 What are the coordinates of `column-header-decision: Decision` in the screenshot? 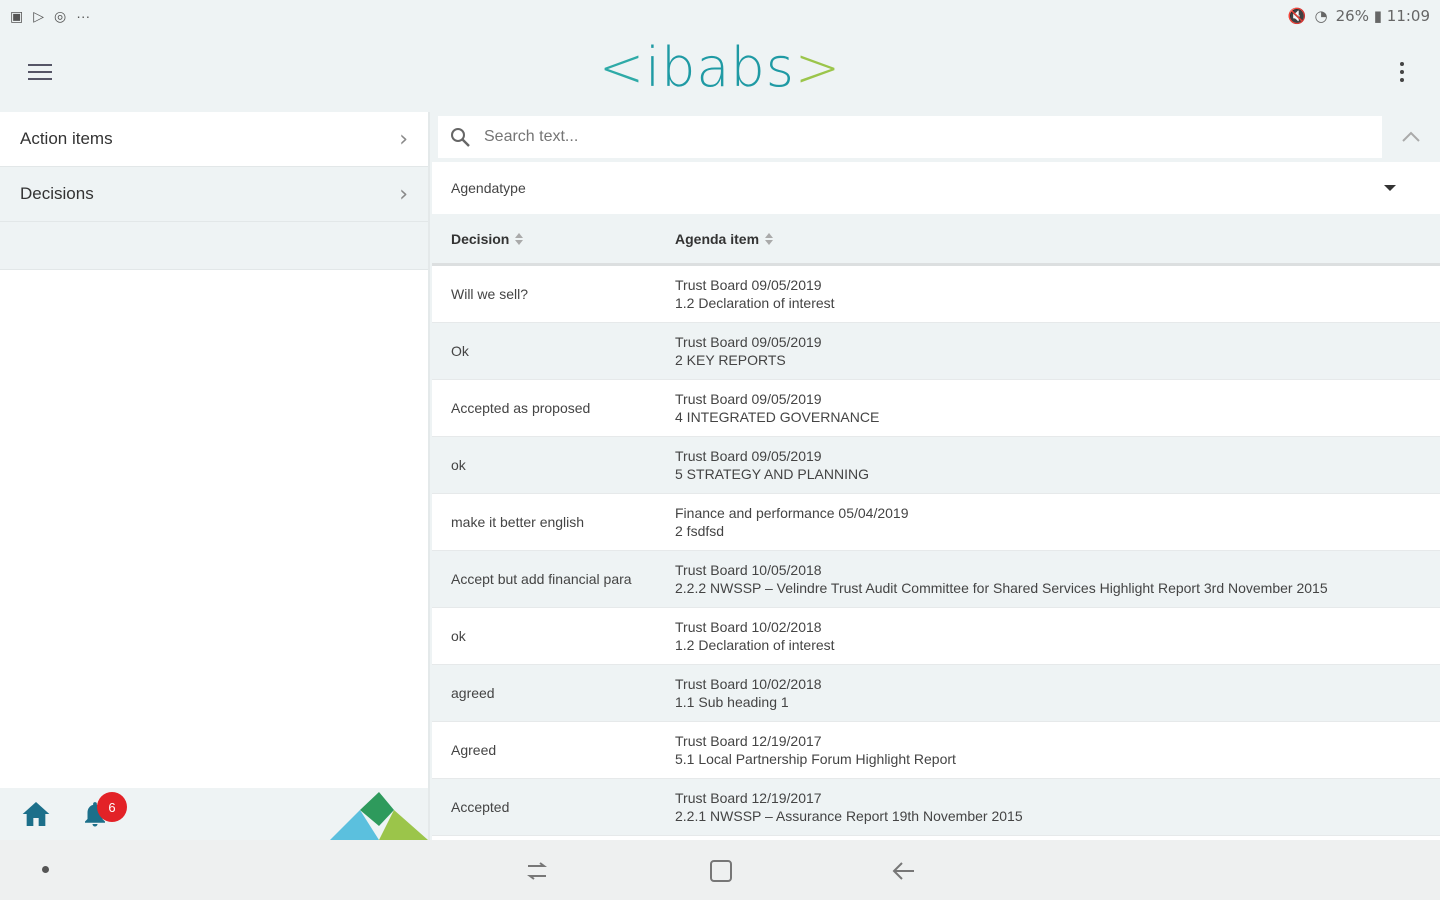 It's located at (553, 239).